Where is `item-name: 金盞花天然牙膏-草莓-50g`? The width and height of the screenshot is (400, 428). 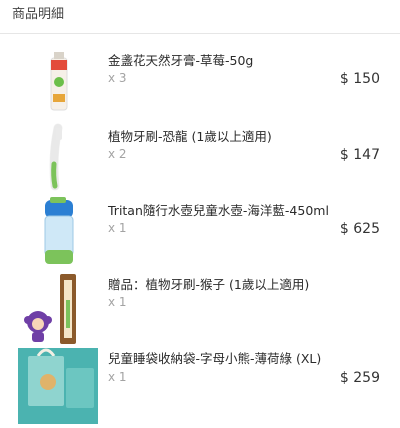 item-name: 金盞花天然牙膏-草莓-50g is located at coordinates (181, 60).